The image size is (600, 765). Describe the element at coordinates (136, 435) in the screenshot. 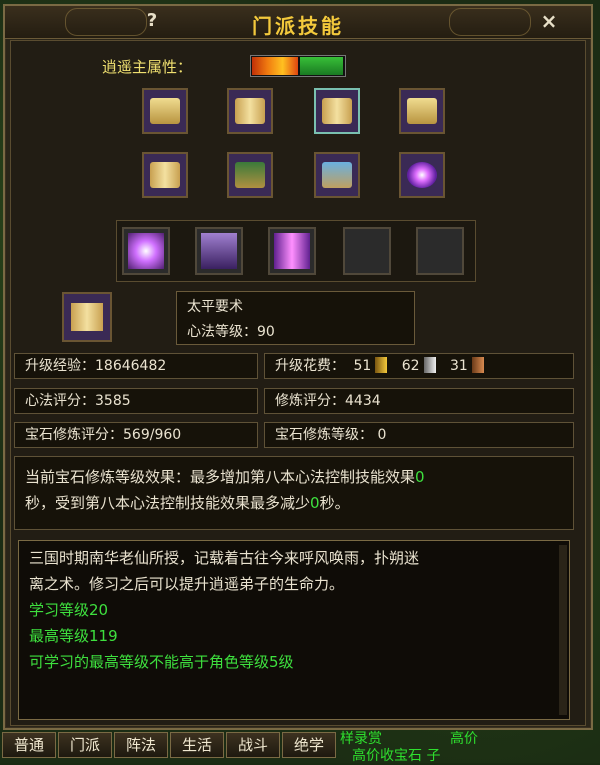

I see `gem-score: 宝石修炼评分：569/960` at that location.